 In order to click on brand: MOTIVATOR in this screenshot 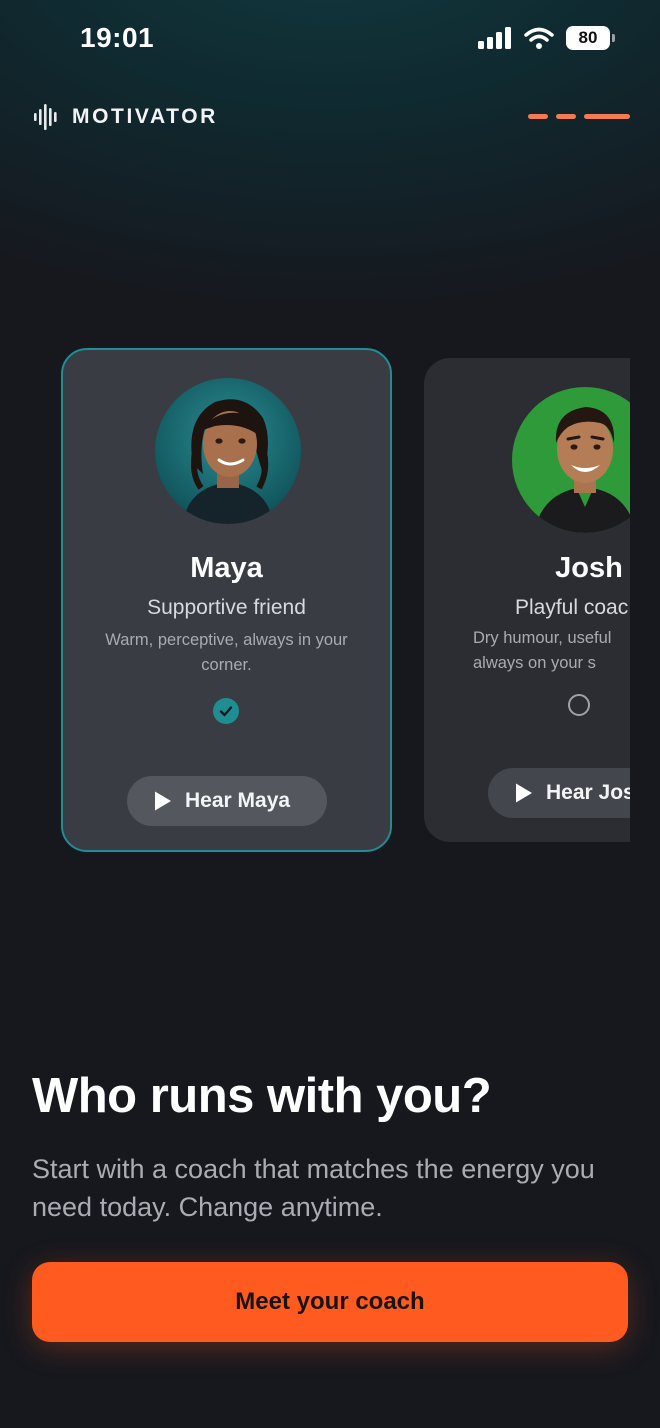, I will do `click(126, 117)`.